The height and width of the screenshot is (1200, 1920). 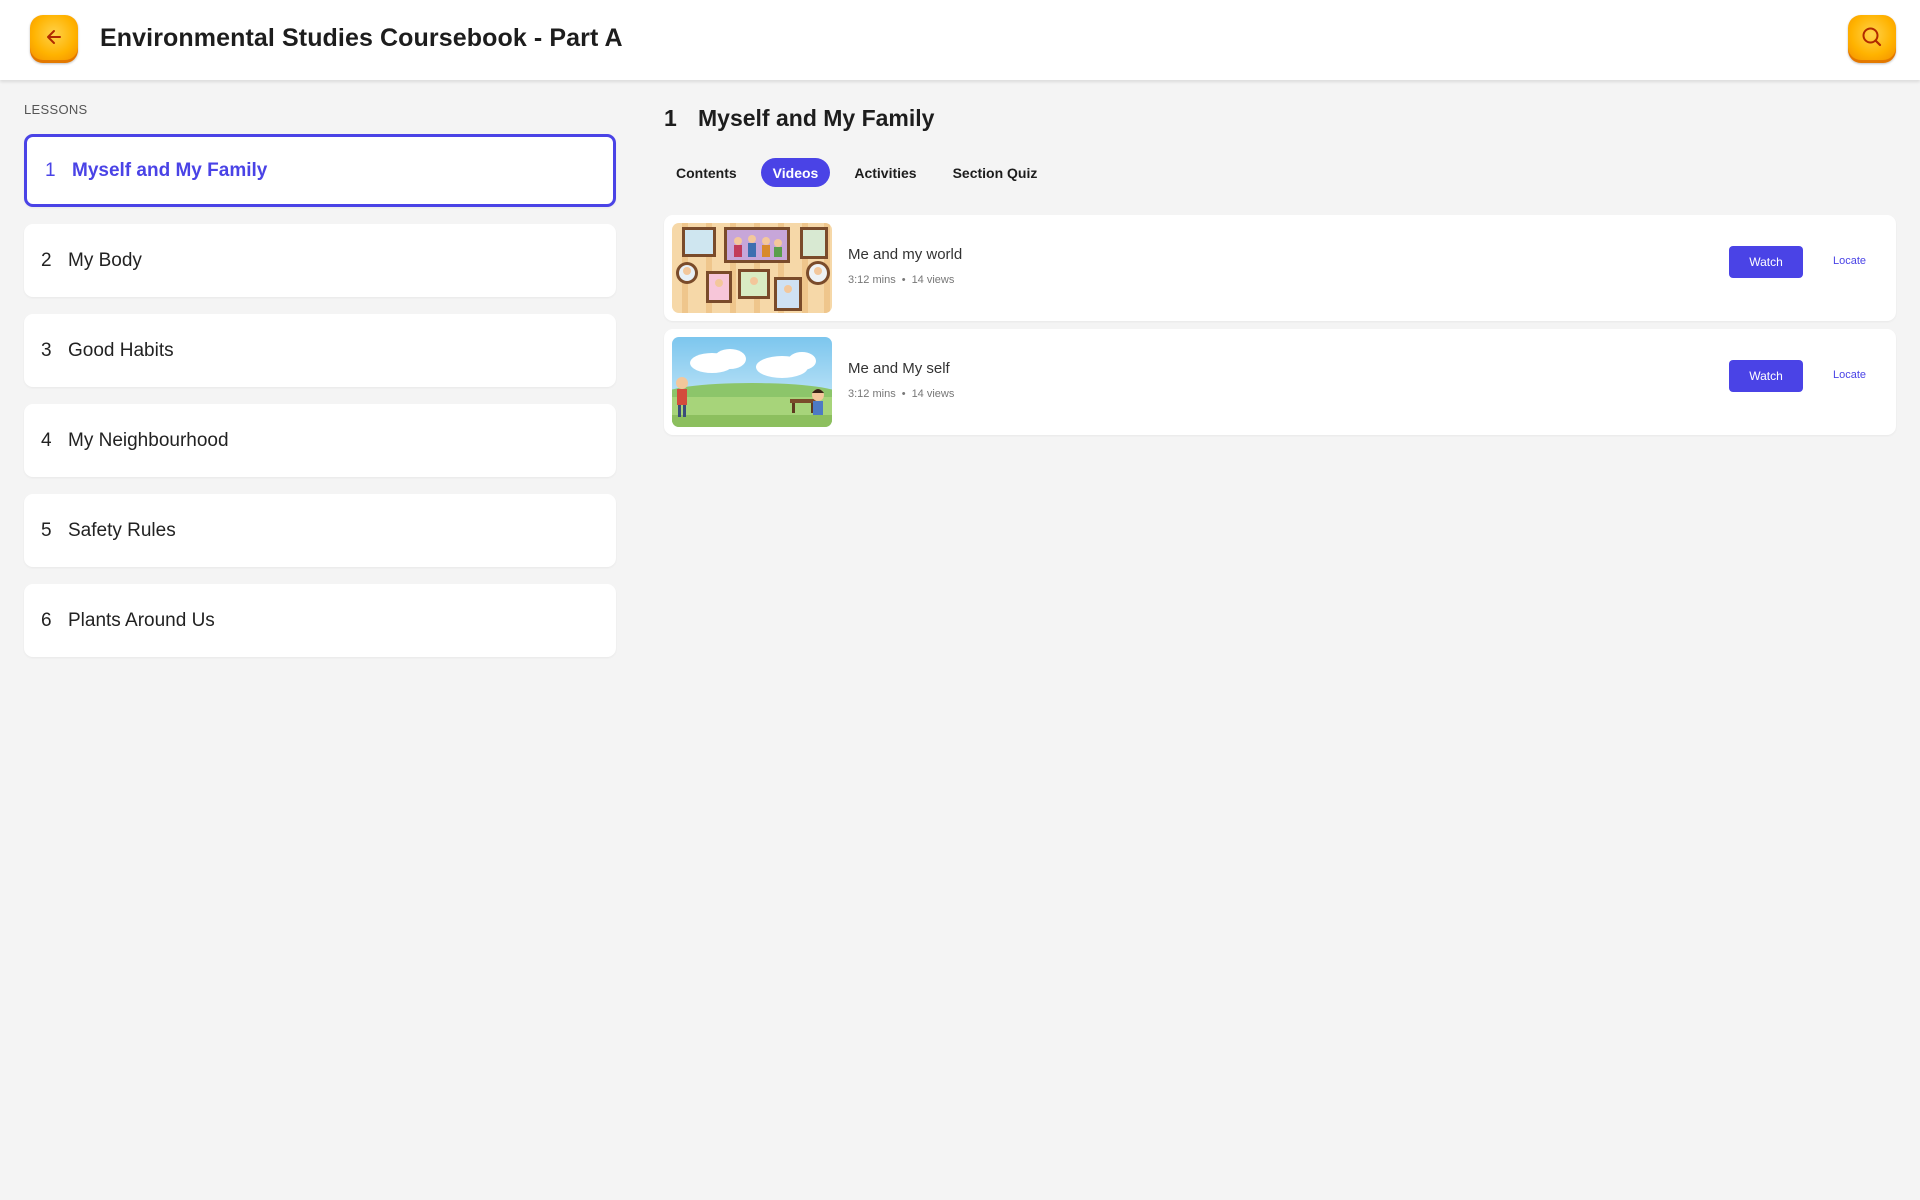 I want to click on search-icon, so click(x=1872, y=39).